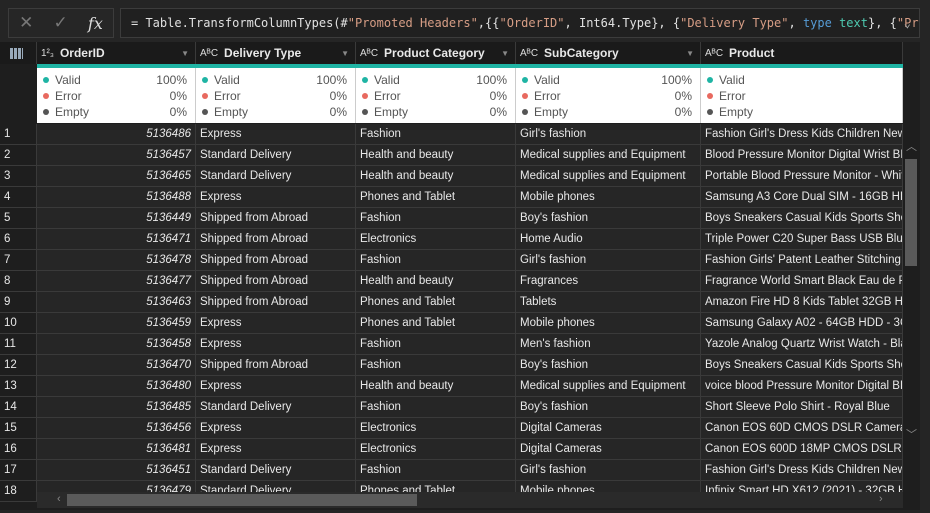 Image resolution: width=930 pixels, height=513 pixels. What do you see at coordinates (26, 23) in the screenshot?
I see `cancel-icon: ✕` at bounding box center [26, 23].